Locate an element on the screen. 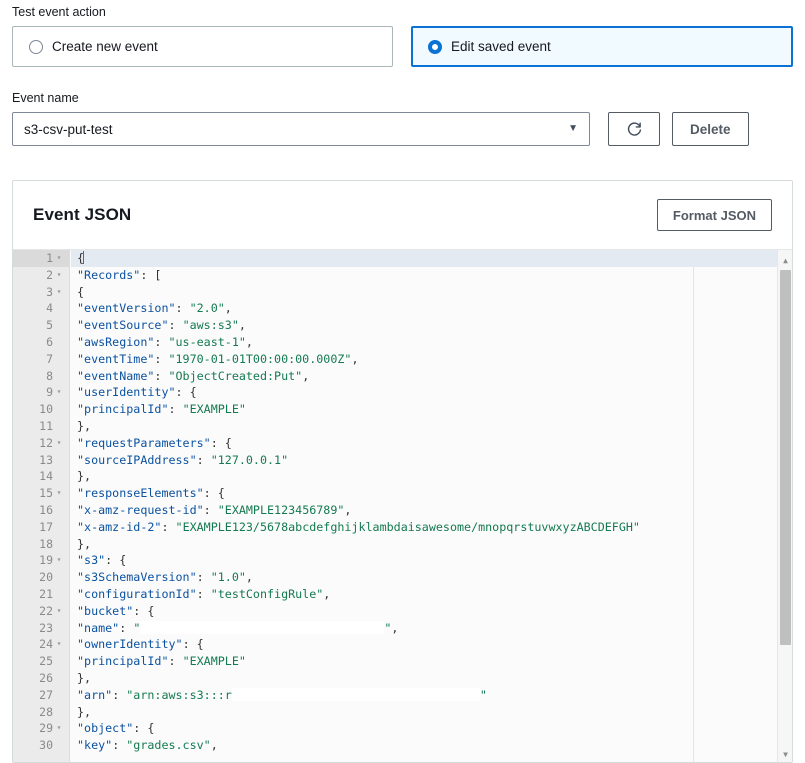 The width and height of the screenshot is (805, 763). code-line-content: "bucket": { is located at coordinates (431, 611).